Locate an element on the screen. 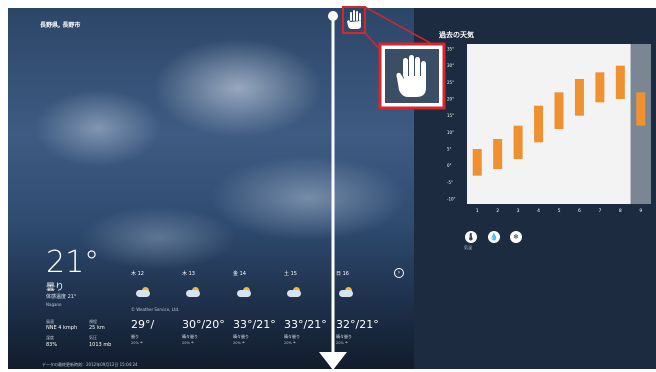 The height and width of the screenshot is (372, 656). swipe-start-dot is located at coordinates (333, 16).